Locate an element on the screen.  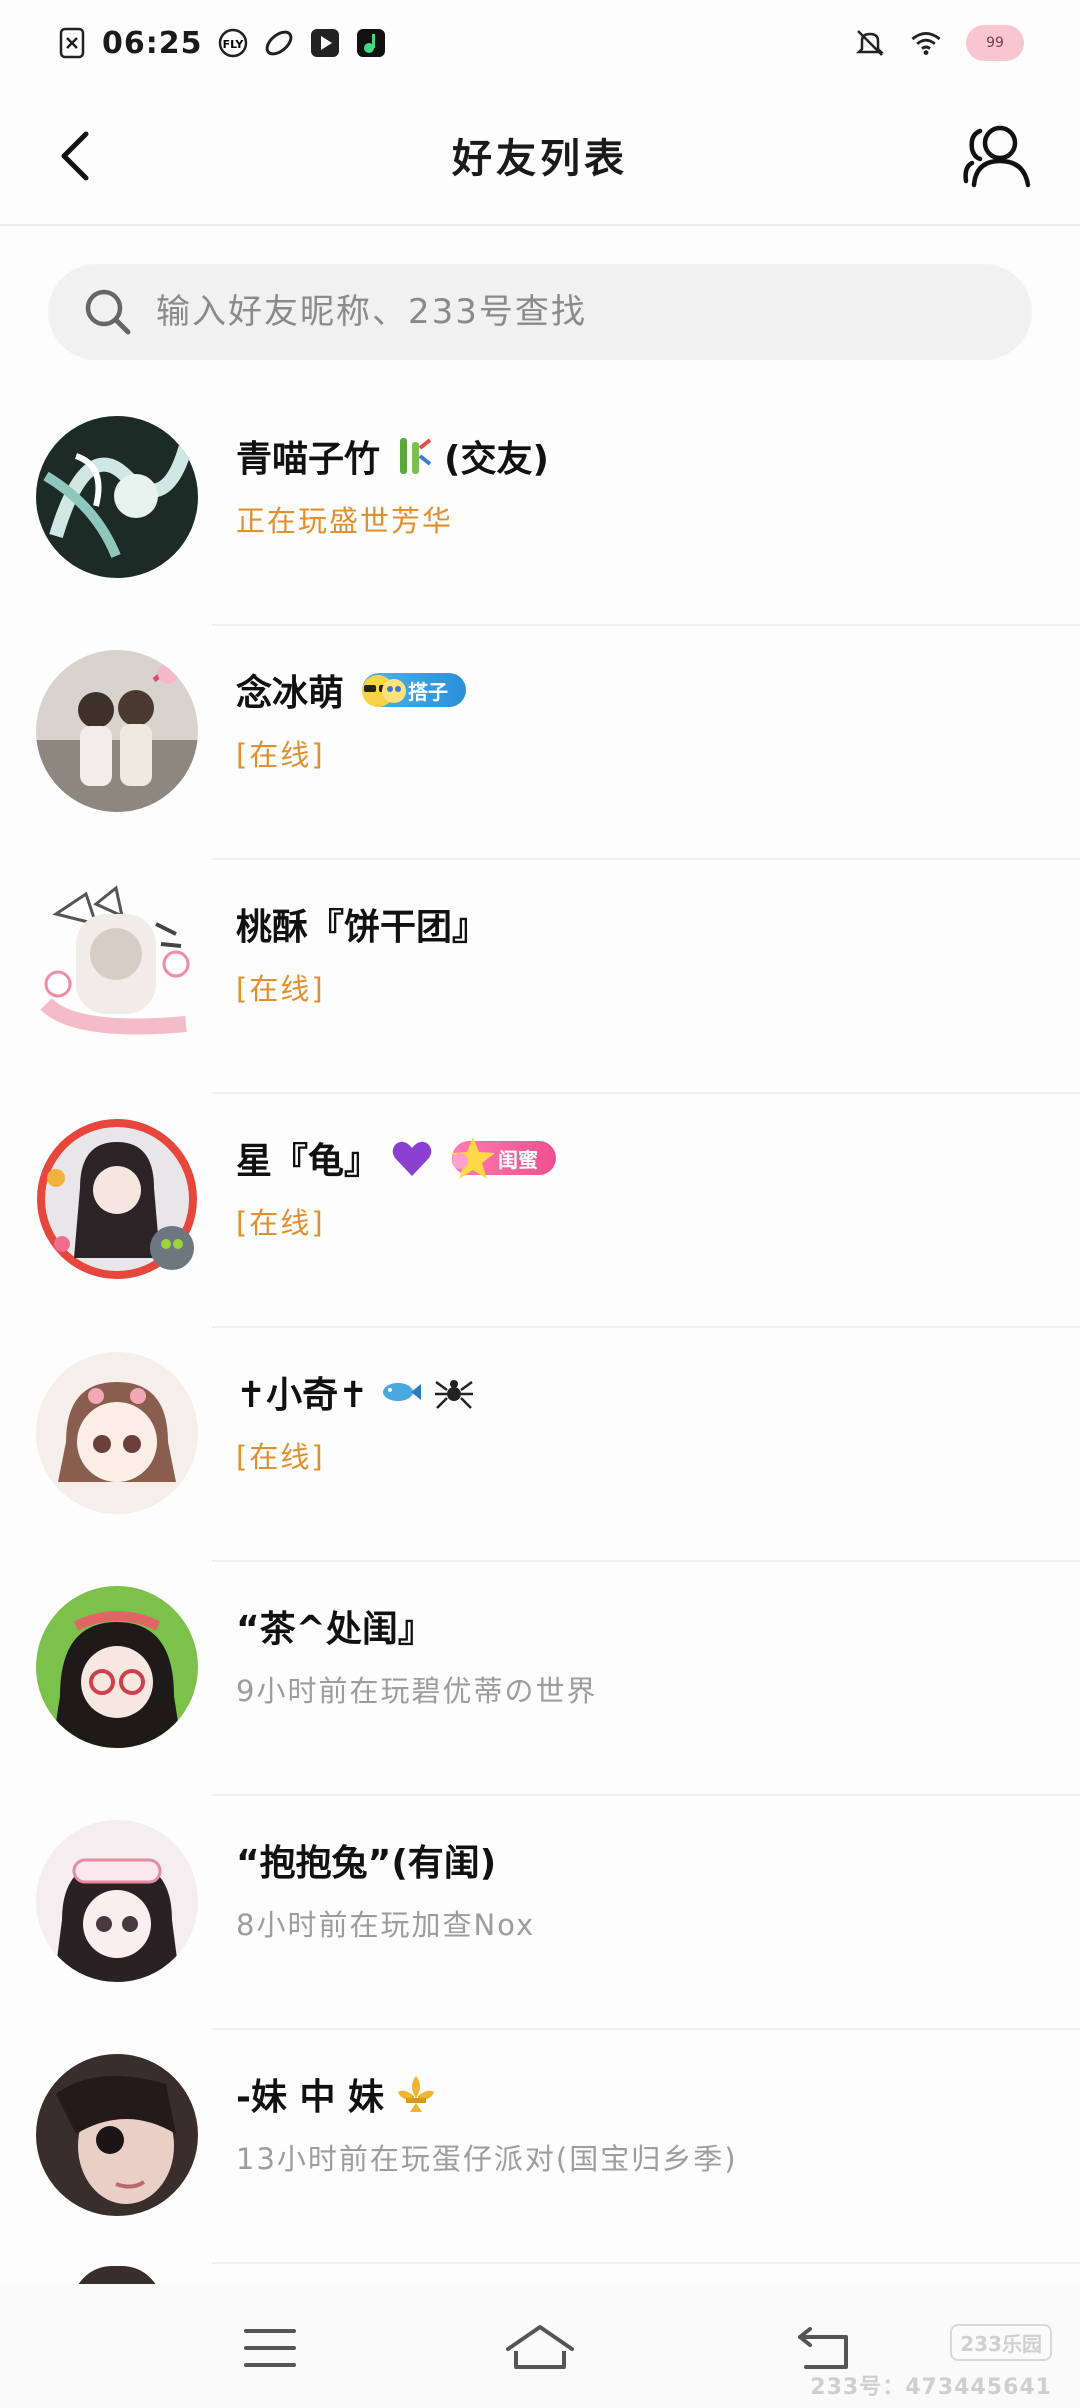
star-icon is located at coordinates (473, 1158).